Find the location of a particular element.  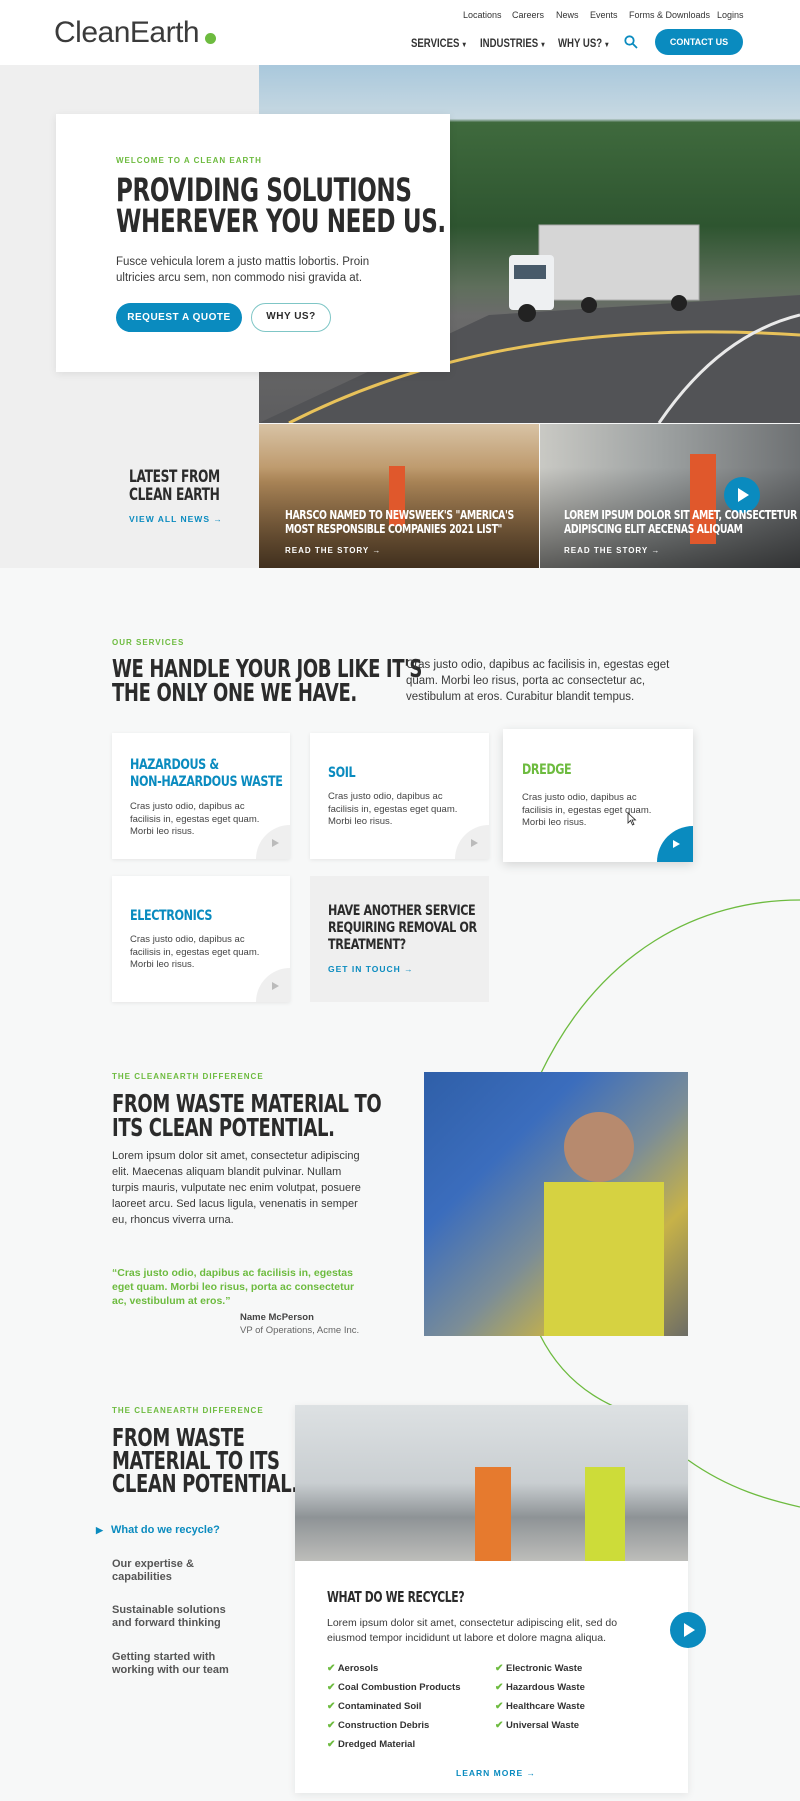

recycle-item: ✔ Coal Combustion Products is located at coordinates (393, 1687).